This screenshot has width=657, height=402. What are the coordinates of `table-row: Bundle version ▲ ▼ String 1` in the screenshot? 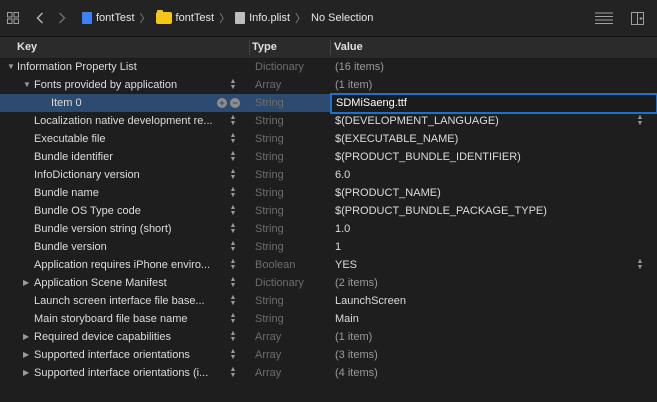 It's located at (328, 247).